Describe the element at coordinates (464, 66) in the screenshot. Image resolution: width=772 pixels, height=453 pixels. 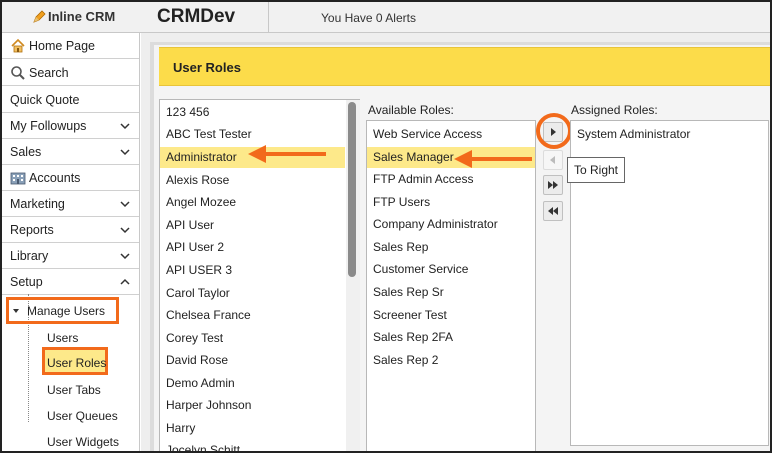
I see `page-header: User Roles` at that location.